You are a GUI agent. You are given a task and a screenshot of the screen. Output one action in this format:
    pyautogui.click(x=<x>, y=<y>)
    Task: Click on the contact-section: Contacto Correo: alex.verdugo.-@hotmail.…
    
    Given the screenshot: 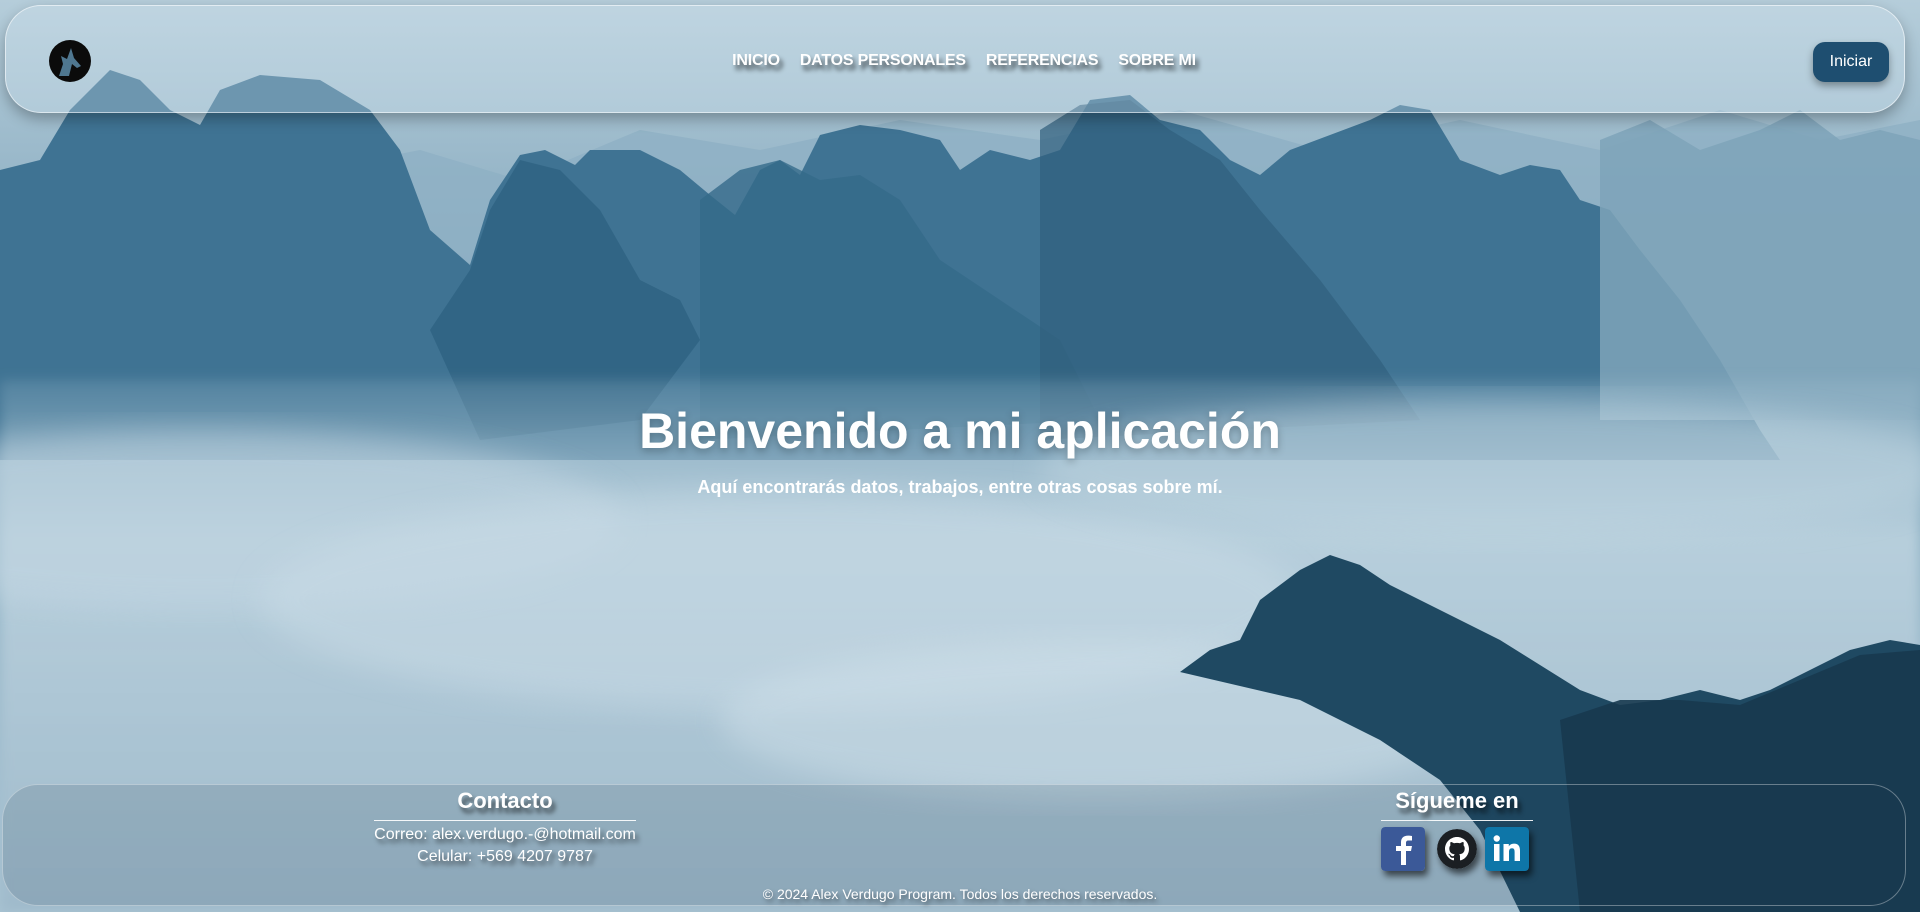 What is the action you would take?
    pyautogui.click(x=505, y=827)
    